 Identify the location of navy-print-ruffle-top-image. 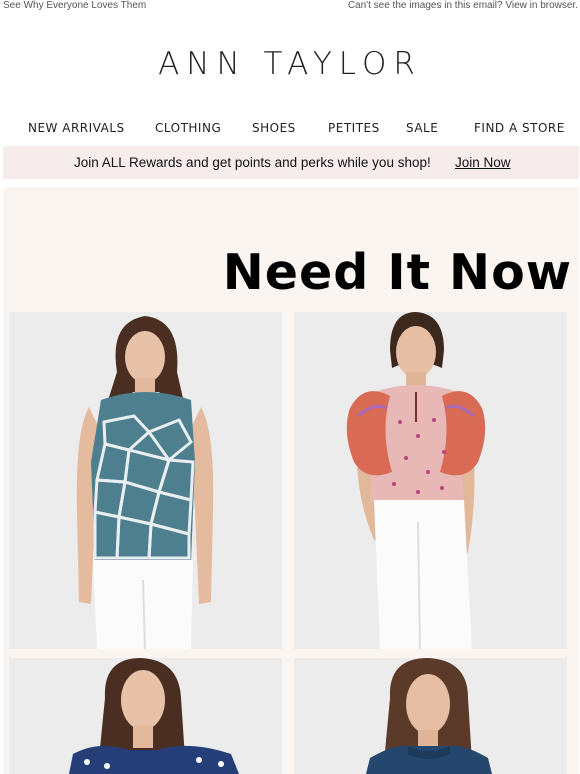
(145, 716).